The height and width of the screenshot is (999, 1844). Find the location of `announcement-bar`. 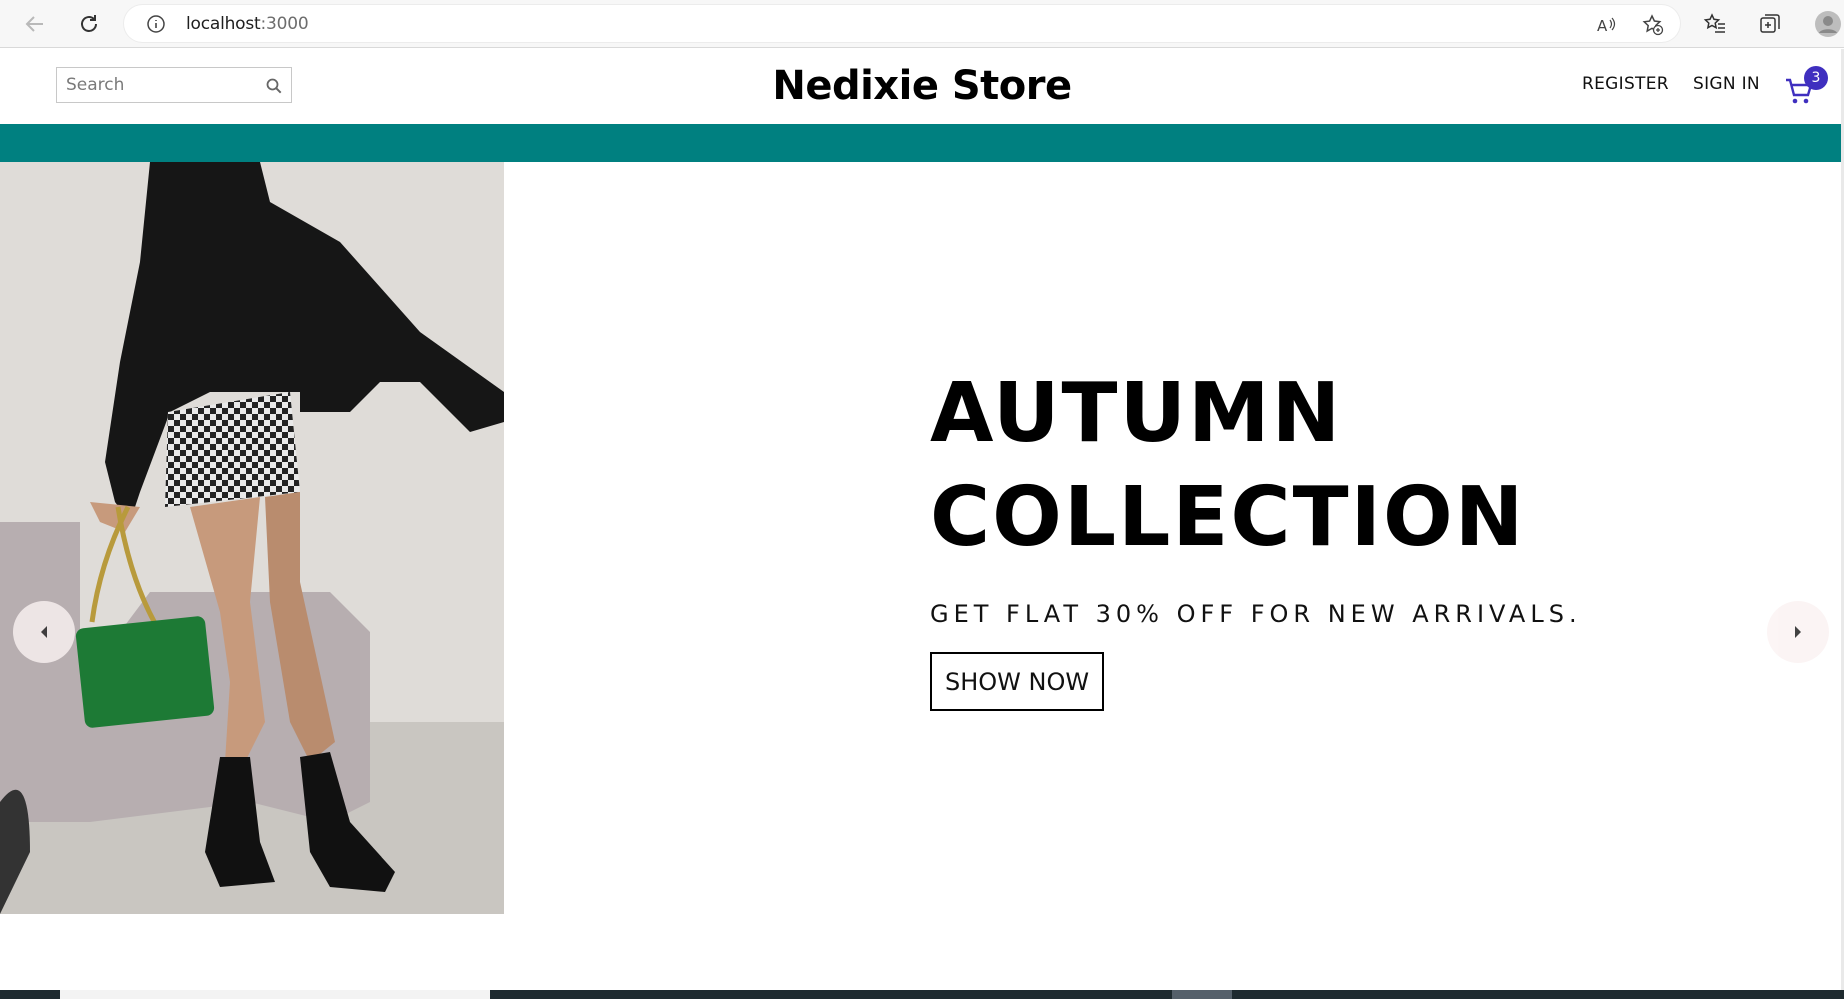

announcement-bar is located at coordinates (920, 143).